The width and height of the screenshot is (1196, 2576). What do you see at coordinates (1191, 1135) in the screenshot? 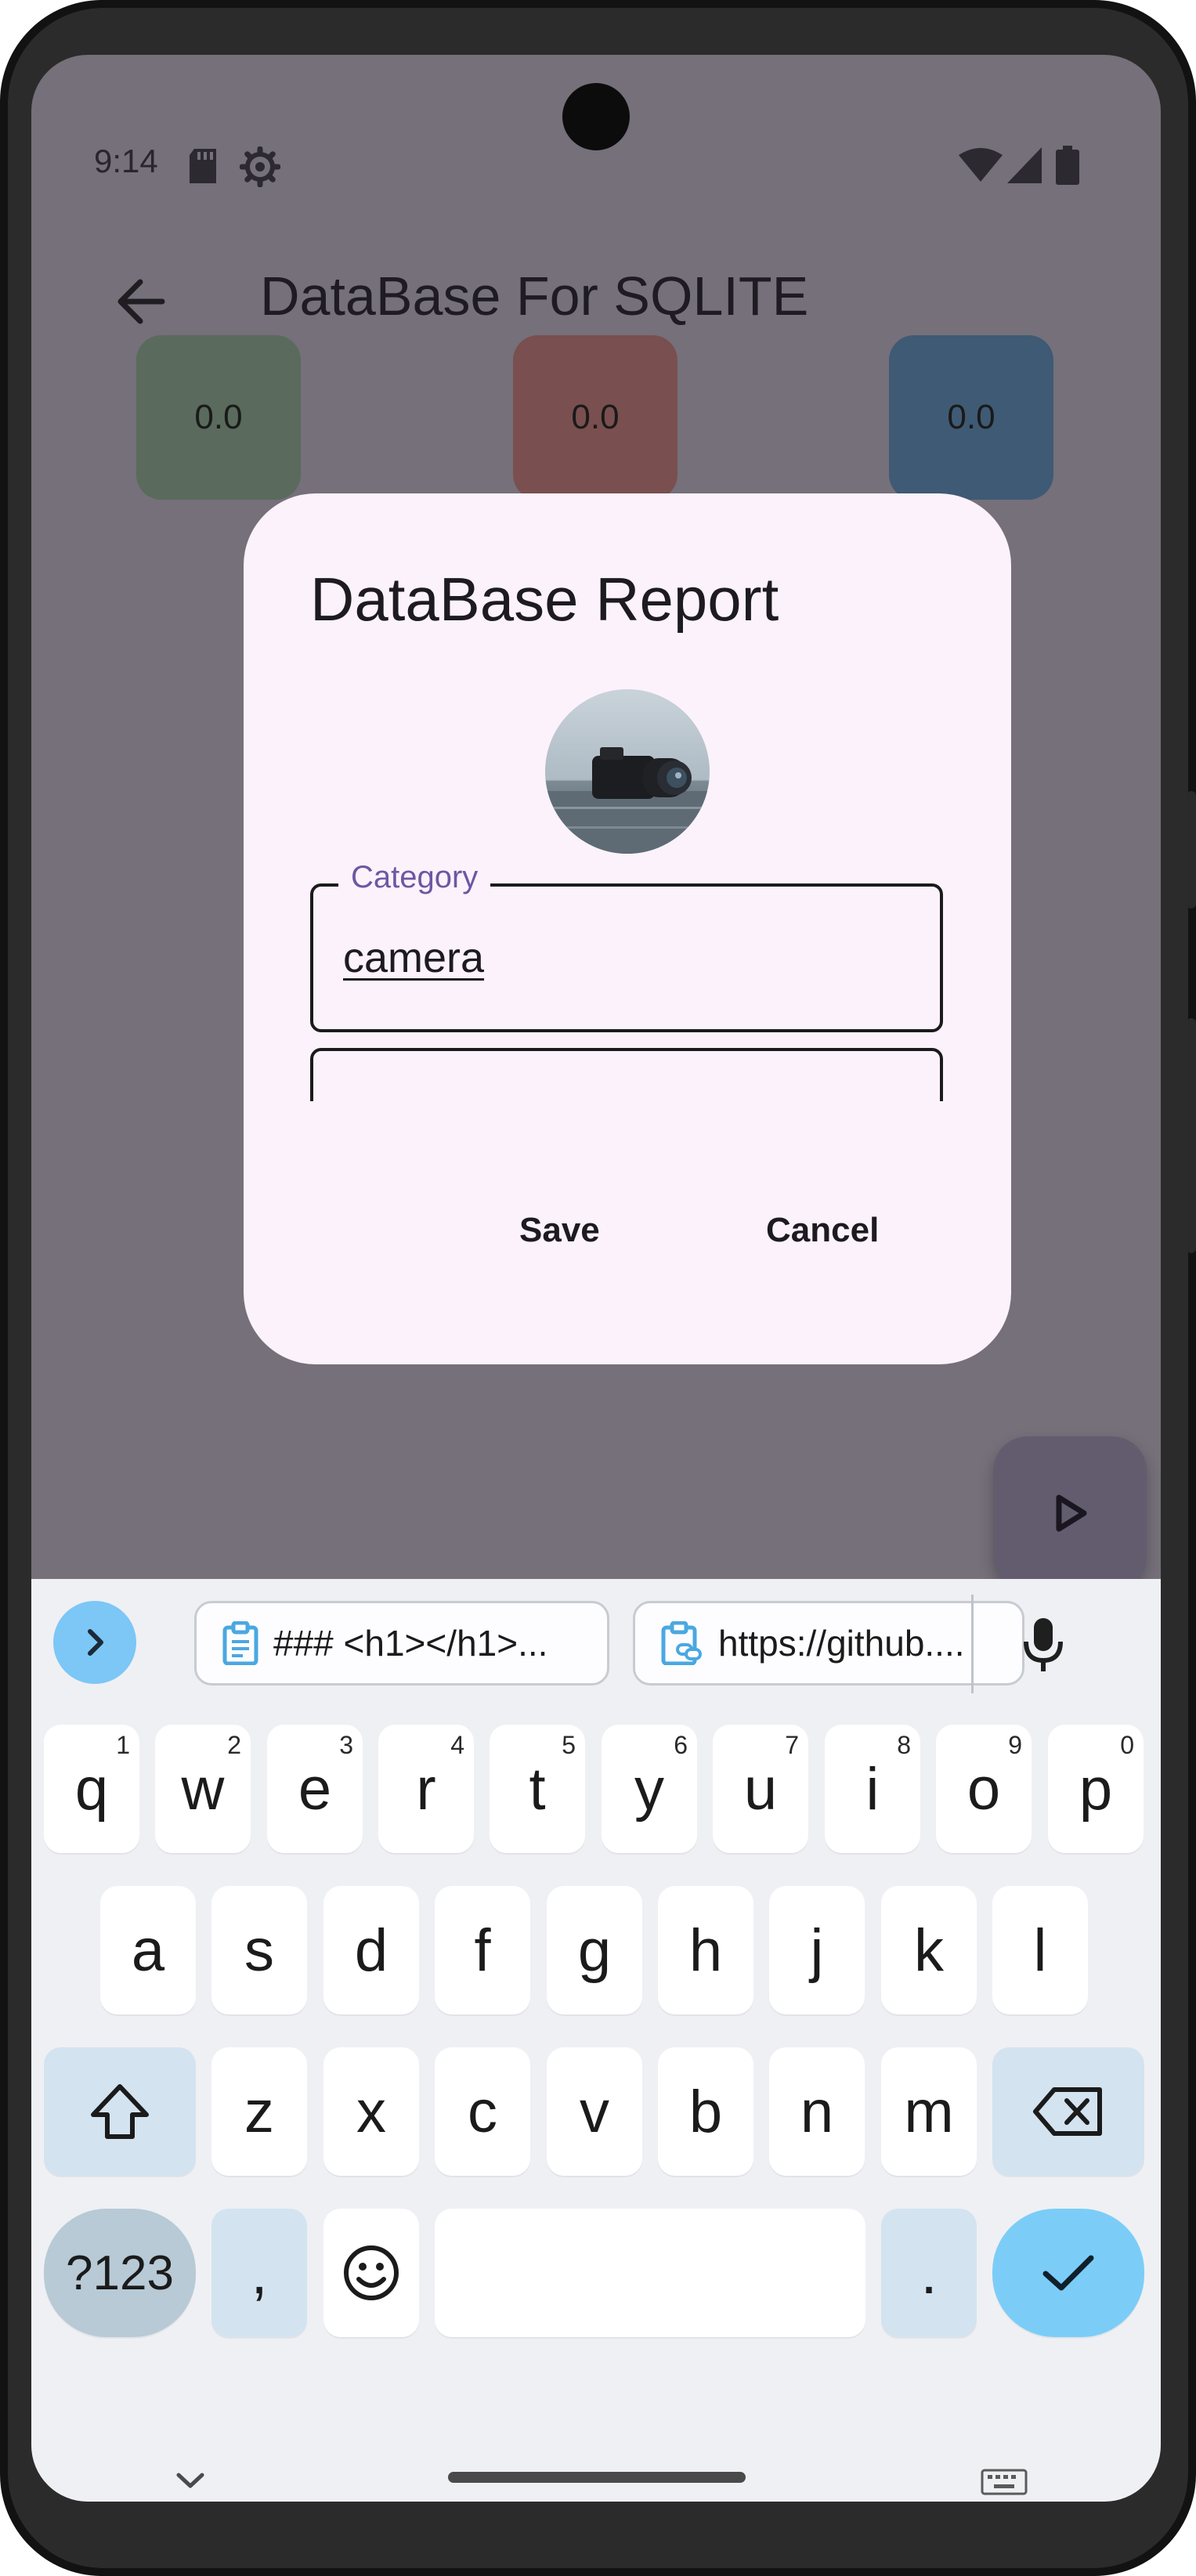
I see `volume-button` at bounding box center [1191, 1135].